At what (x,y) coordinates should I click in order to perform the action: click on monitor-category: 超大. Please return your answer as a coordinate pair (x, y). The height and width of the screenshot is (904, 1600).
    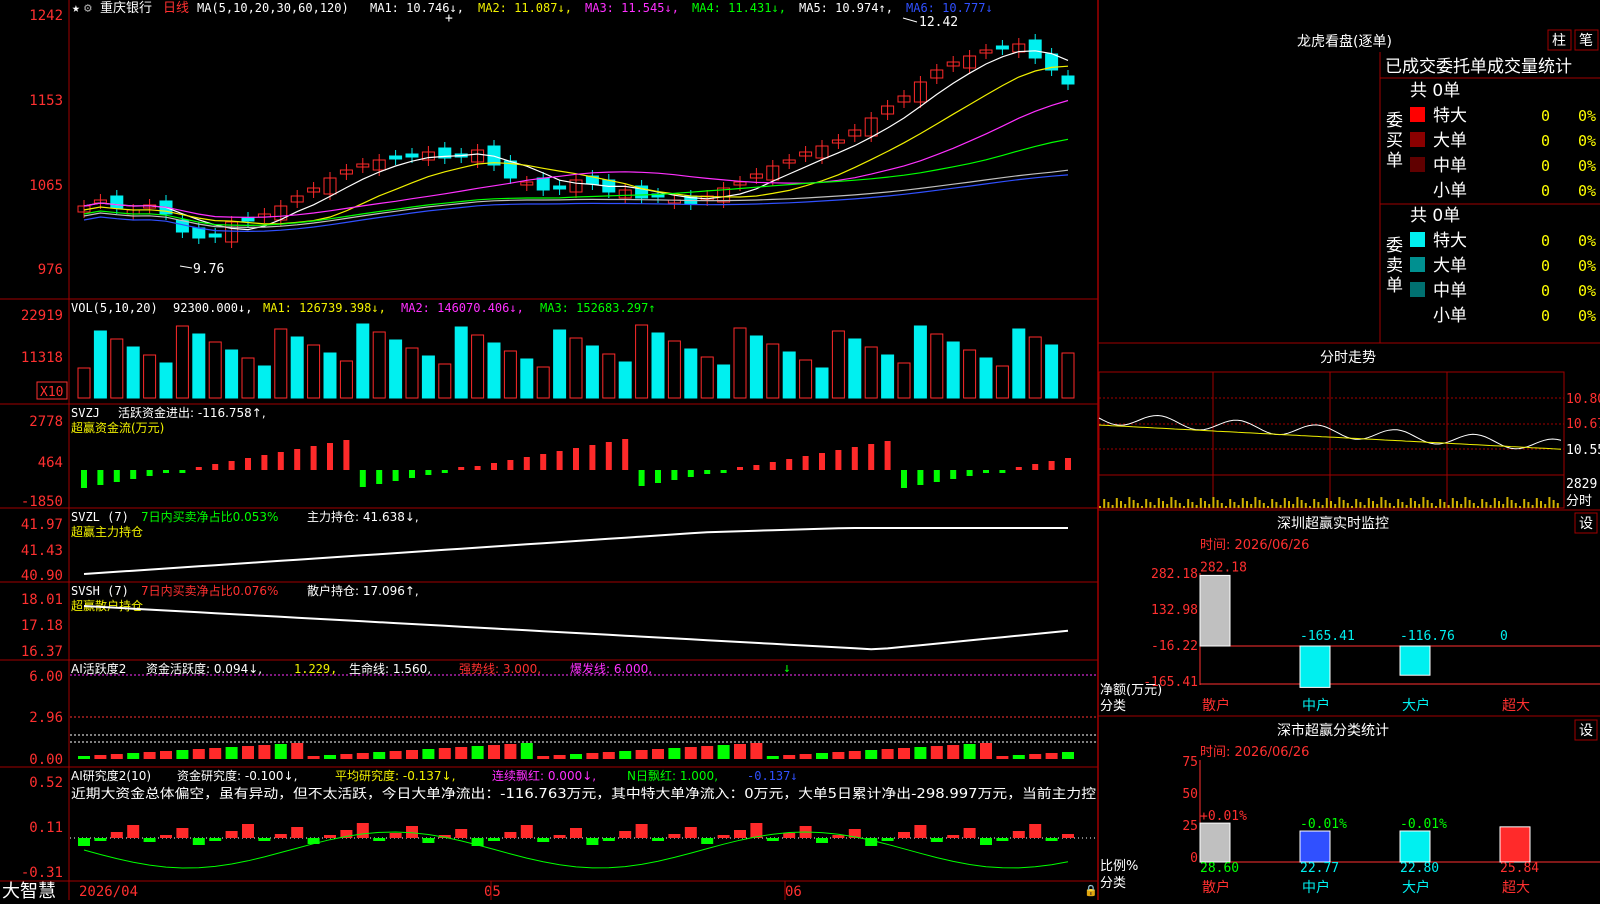
    Looking at the image, I should click on (1516, 706).